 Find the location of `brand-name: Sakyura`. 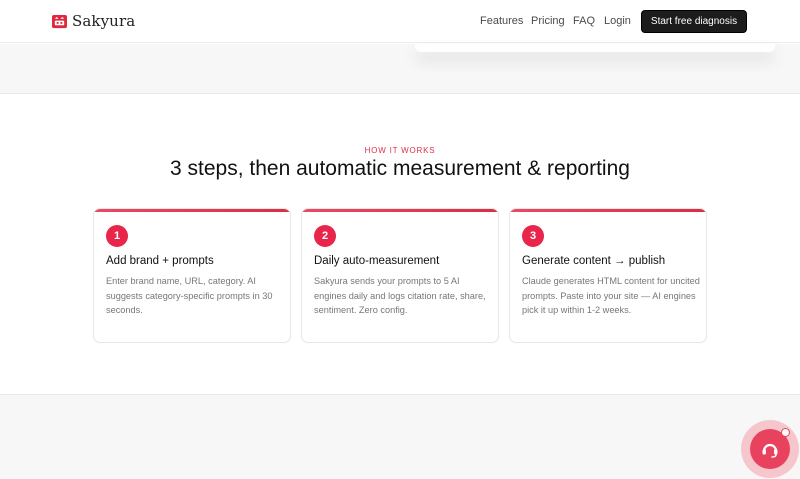

brand-name: Sakyura is located at coordinates (104, 21).